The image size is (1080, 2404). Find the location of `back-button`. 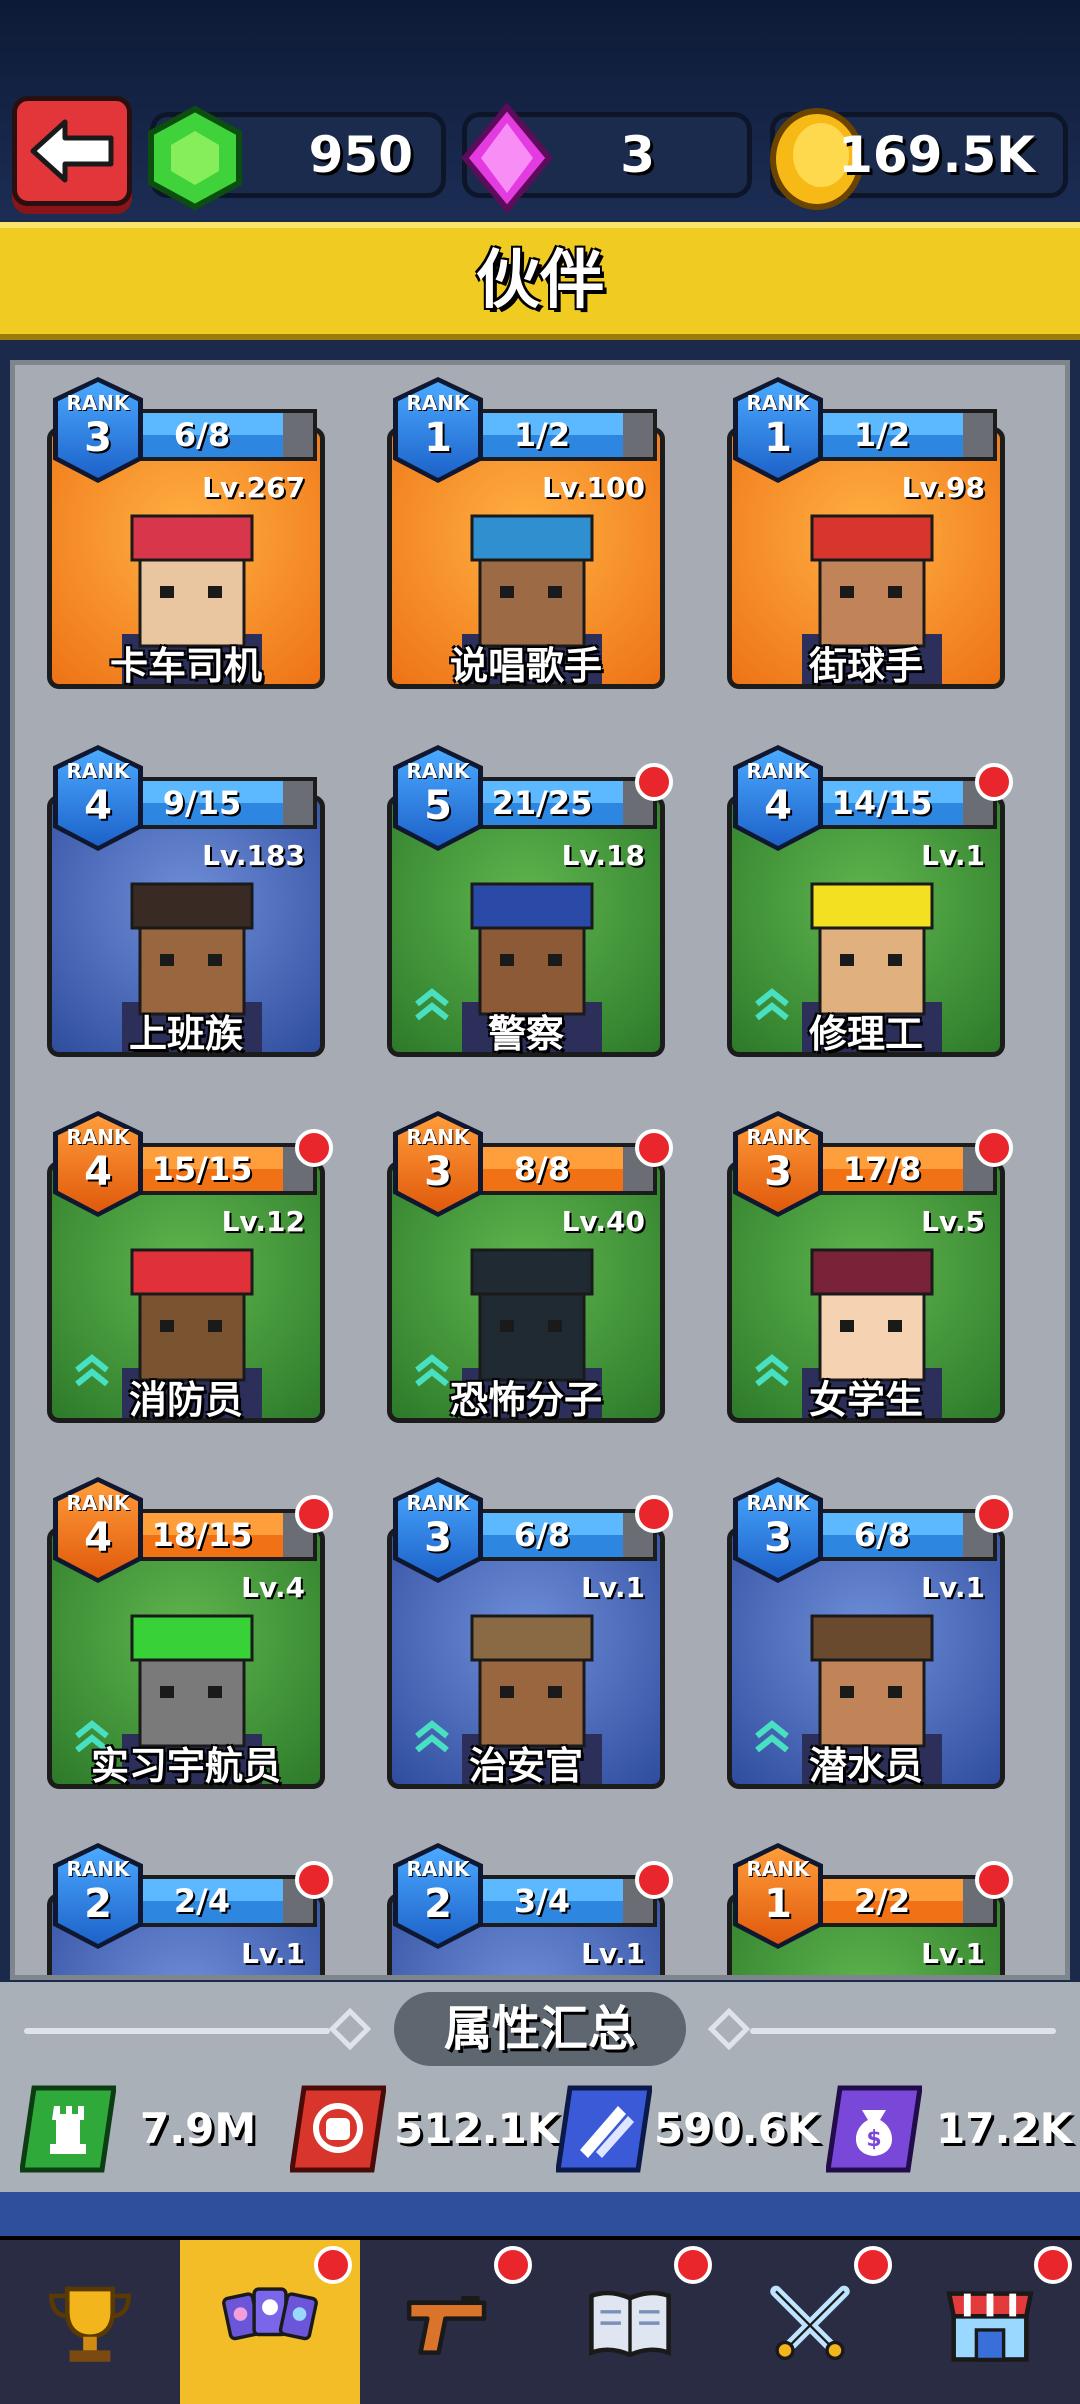

back-button is located at coordinates (72, 151).